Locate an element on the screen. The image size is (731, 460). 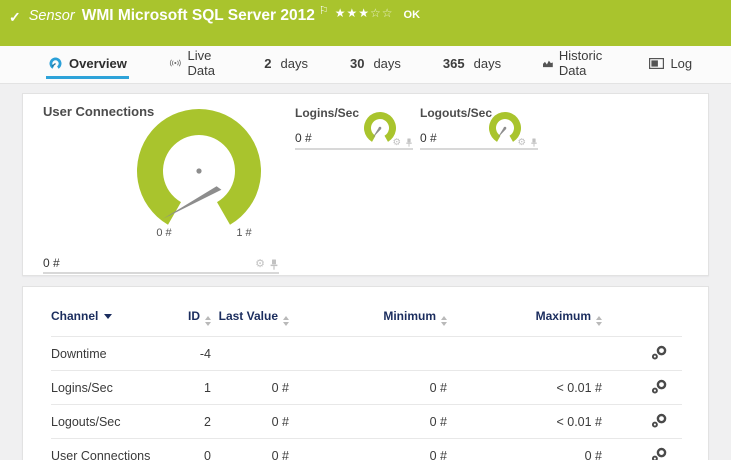
gauge-scale: 0 # 1 # is located at coordinates (199, 234).